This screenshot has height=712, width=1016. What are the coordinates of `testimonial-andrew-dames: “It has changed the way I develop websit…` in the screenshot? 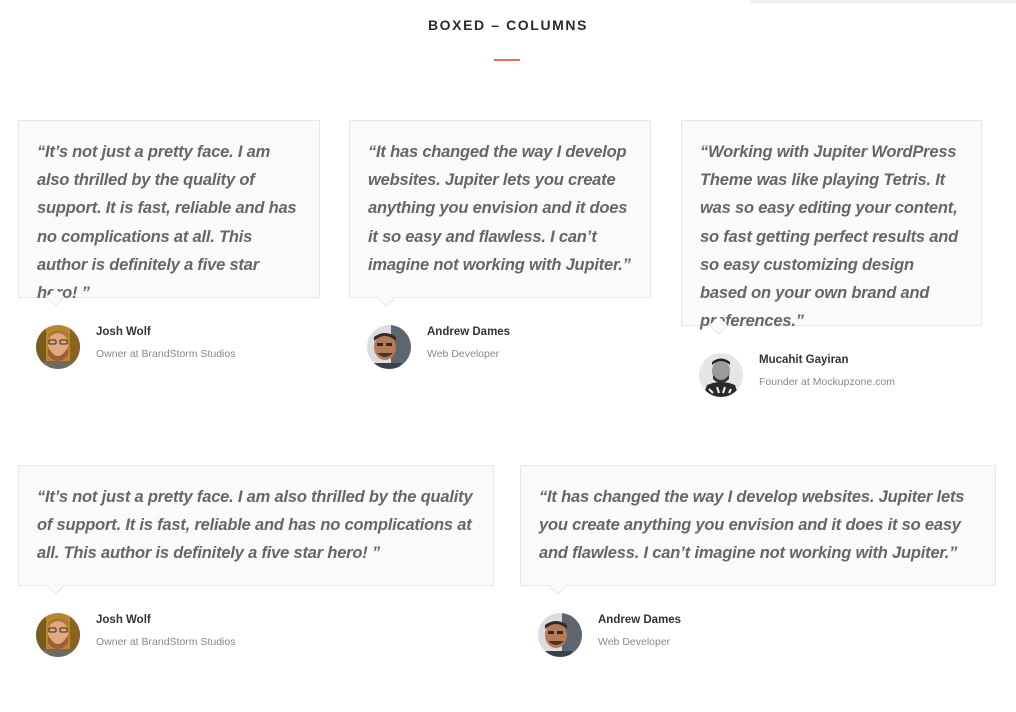 It's located at (500, 247).